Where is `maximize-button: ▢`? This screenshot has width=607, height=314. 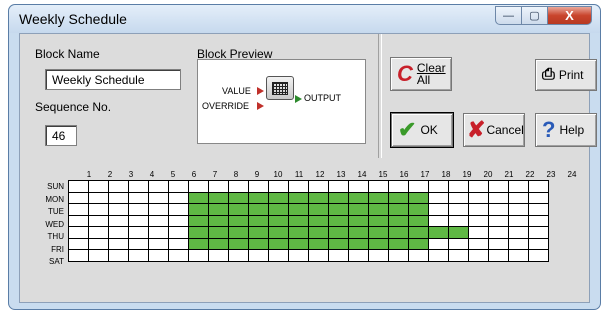
maximize-button: ▢ is located at coordinates (535, 15).